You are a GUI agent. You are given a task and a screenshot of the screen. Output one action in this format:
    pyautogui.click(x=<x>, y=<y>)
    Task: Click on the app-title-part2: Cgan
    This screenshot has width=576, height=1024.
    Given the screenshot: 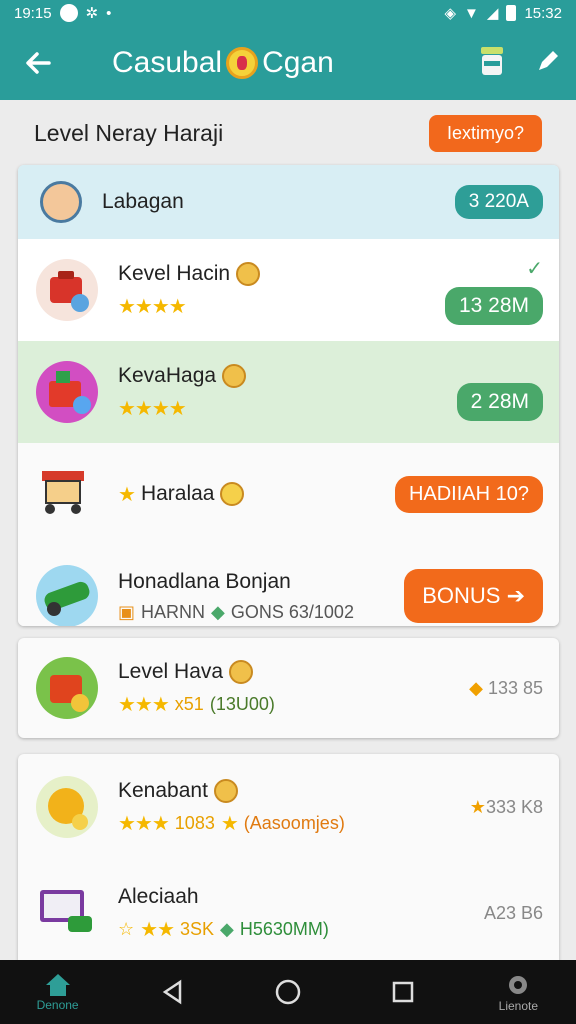 What is the action you would take?
    pyautogui.click(x=298, y=62)
    